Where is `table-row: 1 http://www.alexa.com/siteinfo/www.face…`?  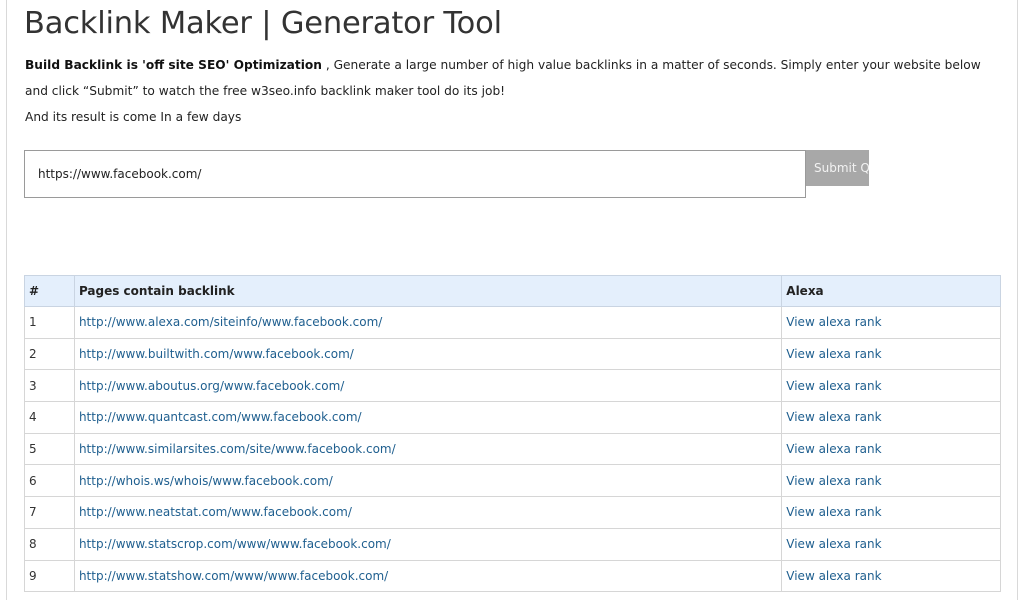 table-row: 1 http://www.alexa.com/siteinfo/www.face… is located at coordinates (512, 322).